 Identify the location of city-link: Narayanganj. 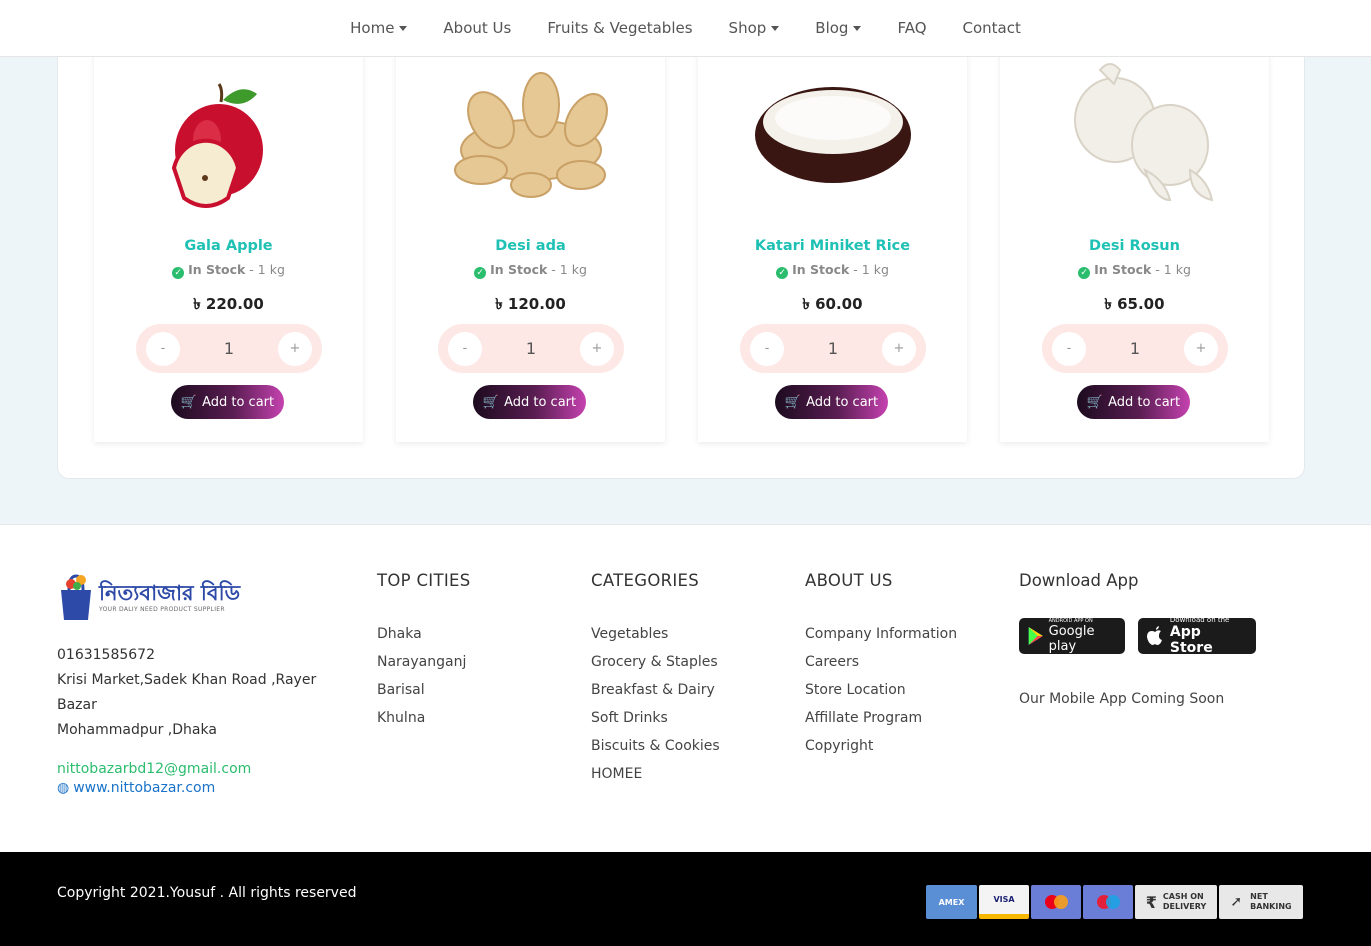
(424, 662).